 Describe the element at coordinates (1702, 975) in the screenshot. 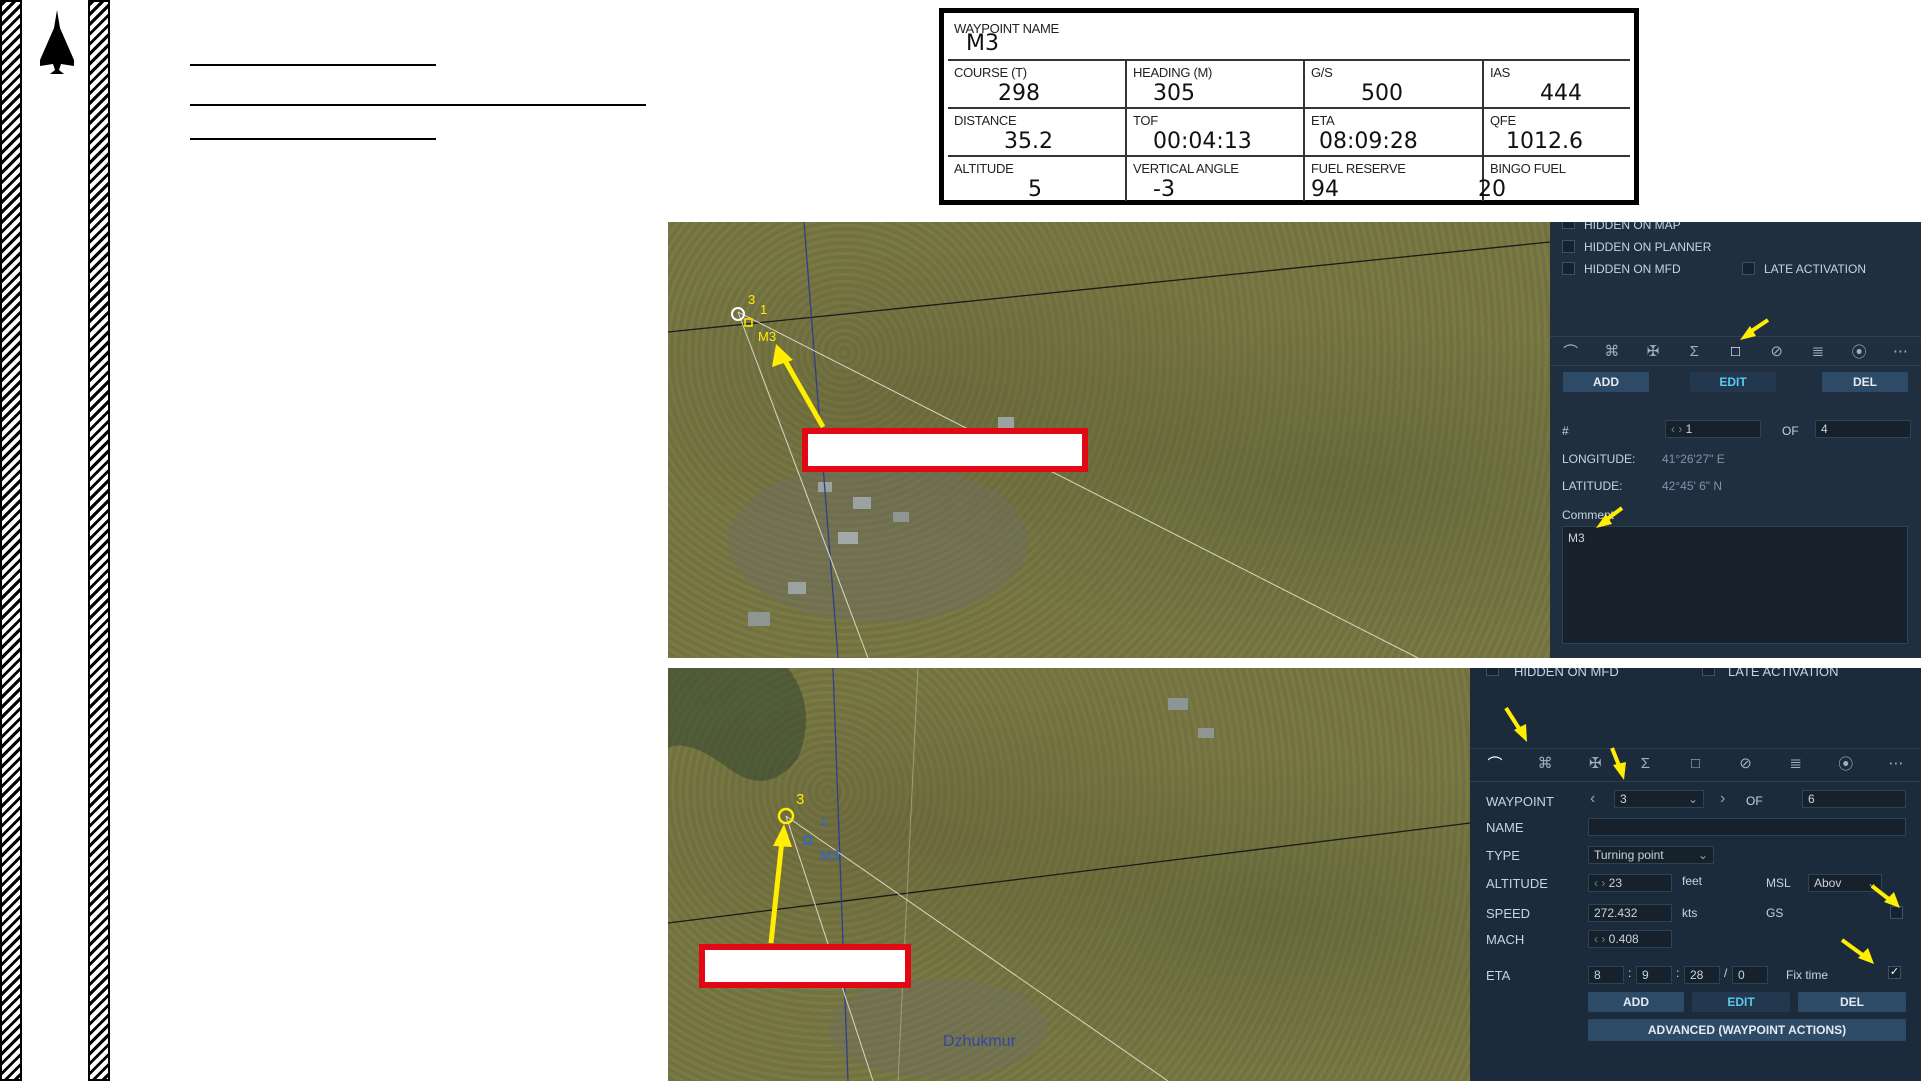

I see `eta-seconds-input: 28` at that location.